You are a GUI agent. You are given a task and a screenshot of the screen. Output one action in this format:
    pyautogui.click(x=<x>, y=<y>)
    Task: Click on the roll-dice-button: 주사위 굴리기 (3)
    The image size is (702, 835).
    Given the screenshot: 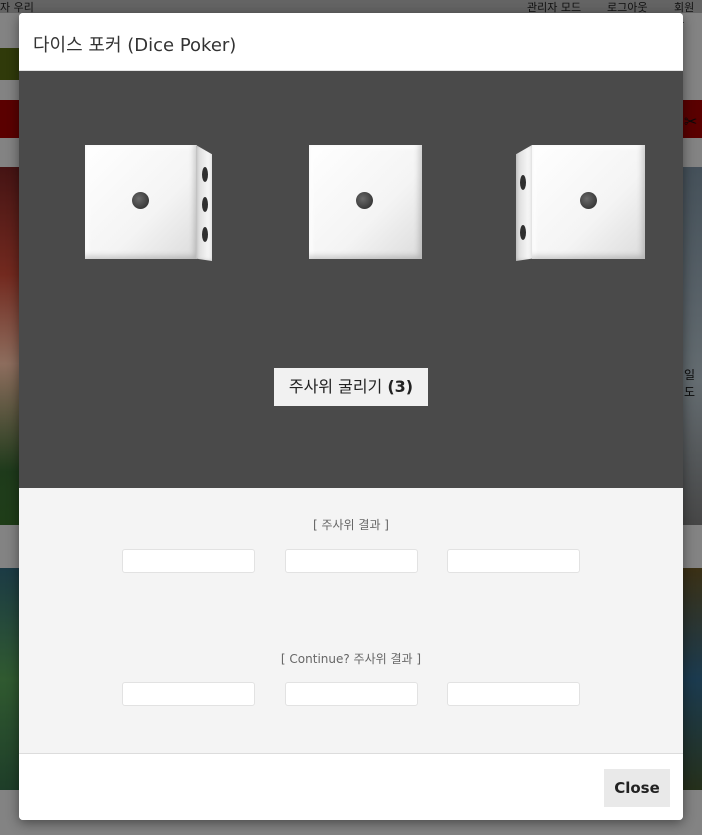 What is the action you would take?
    pyautogui.click(x=351, y=387)
    